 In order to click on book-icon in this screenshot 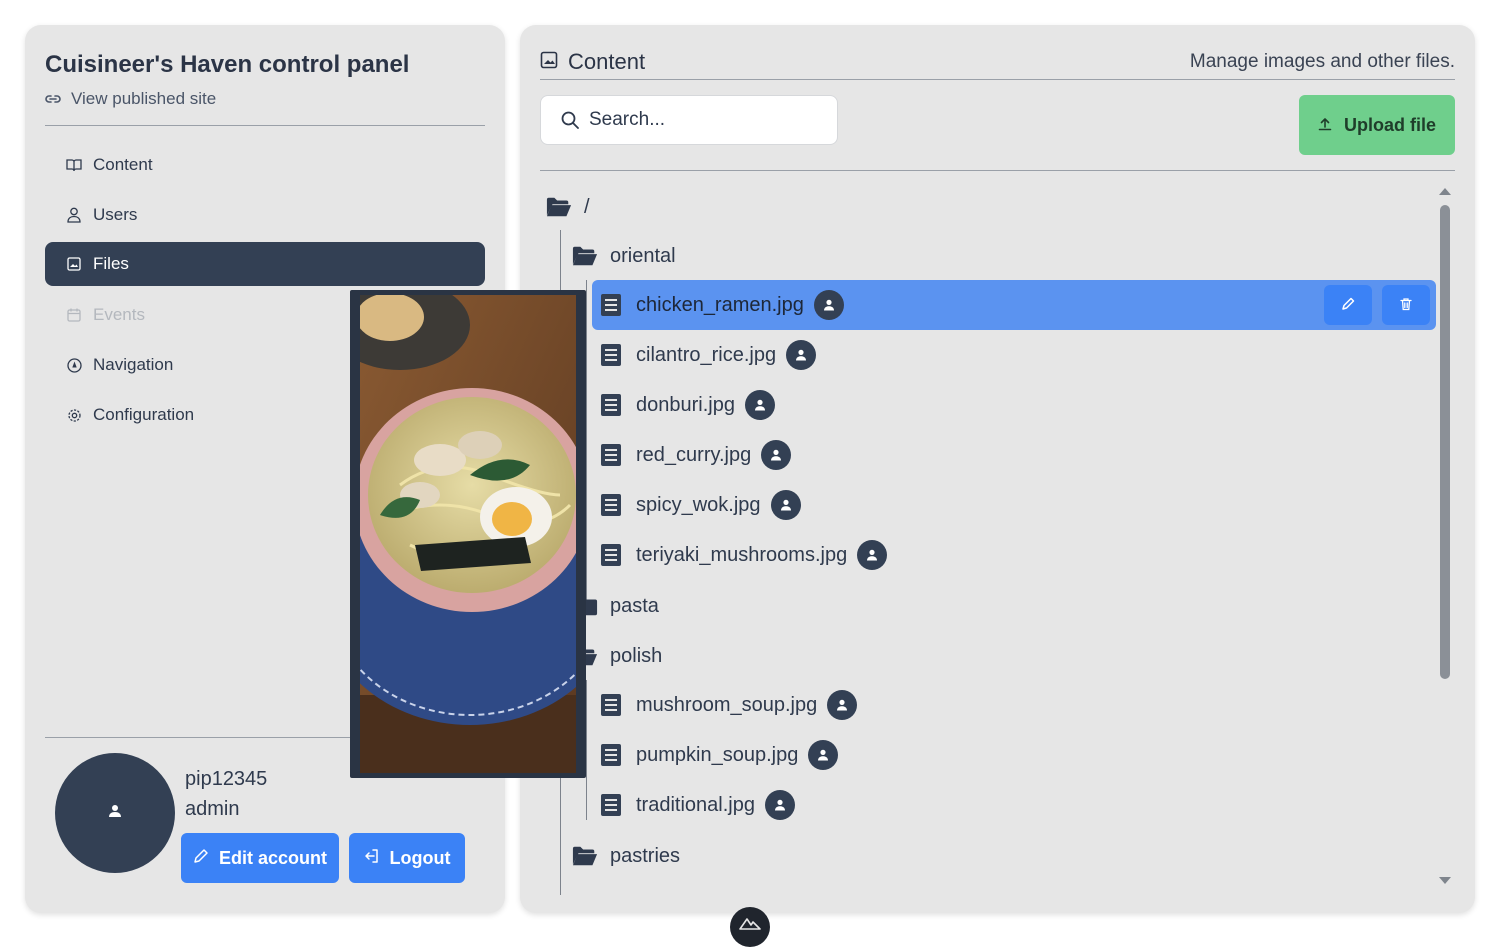, I will do `click(74, 165)`.